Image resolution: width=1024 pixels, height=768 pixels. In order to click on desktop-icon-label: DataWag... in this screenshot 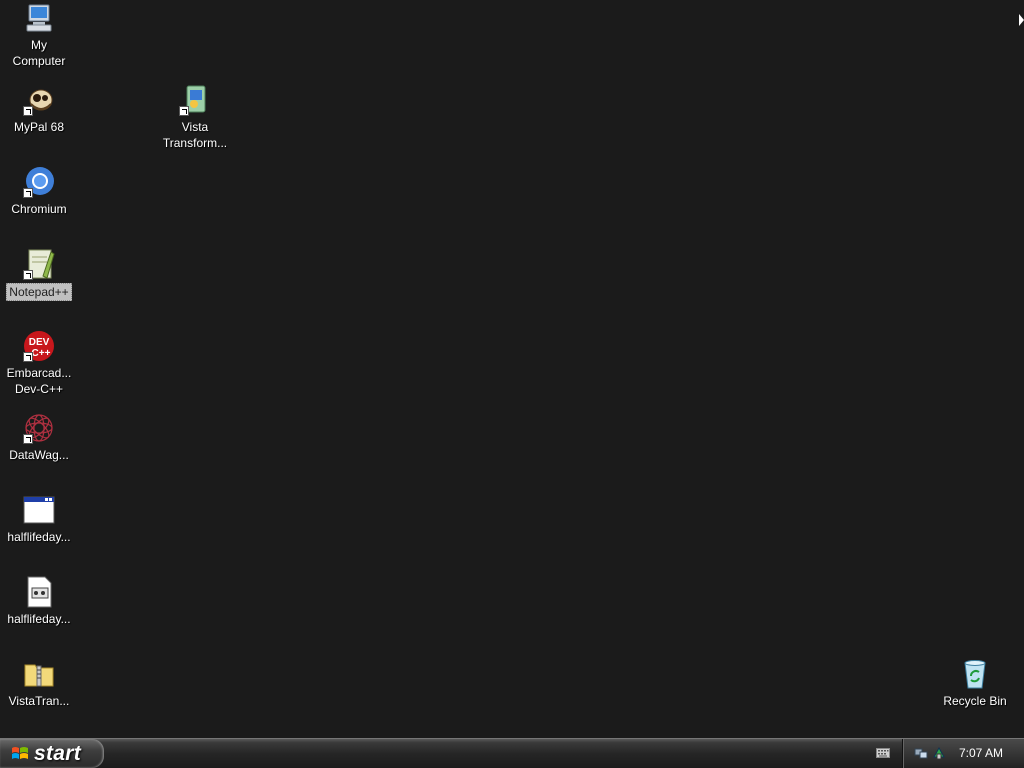, I will do `click(39, 455)`.